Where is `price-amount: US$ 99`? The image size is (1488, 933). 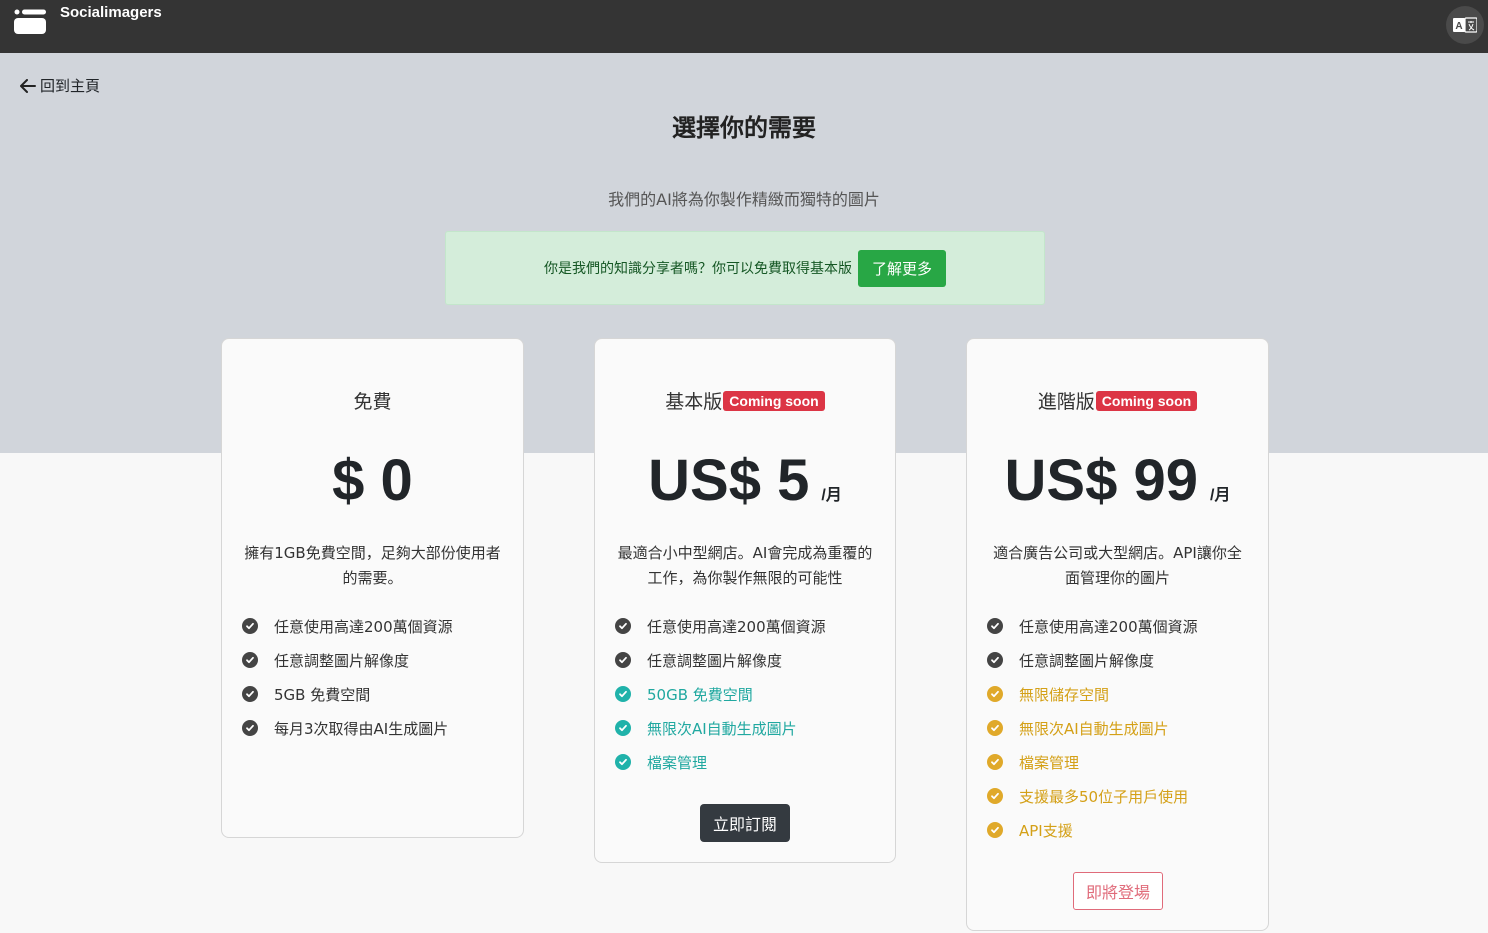
price-amount: US$ 99 is located at coordinates (1101, 480).